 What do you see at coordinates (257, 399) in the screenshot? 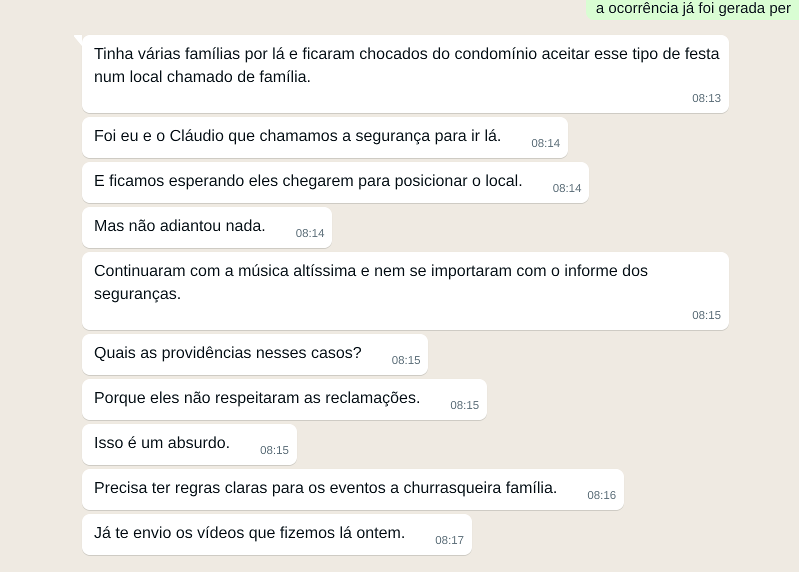
I see `message-text: Porque eles não respeitaram as reclamações.` at bounding box center [257, 399].